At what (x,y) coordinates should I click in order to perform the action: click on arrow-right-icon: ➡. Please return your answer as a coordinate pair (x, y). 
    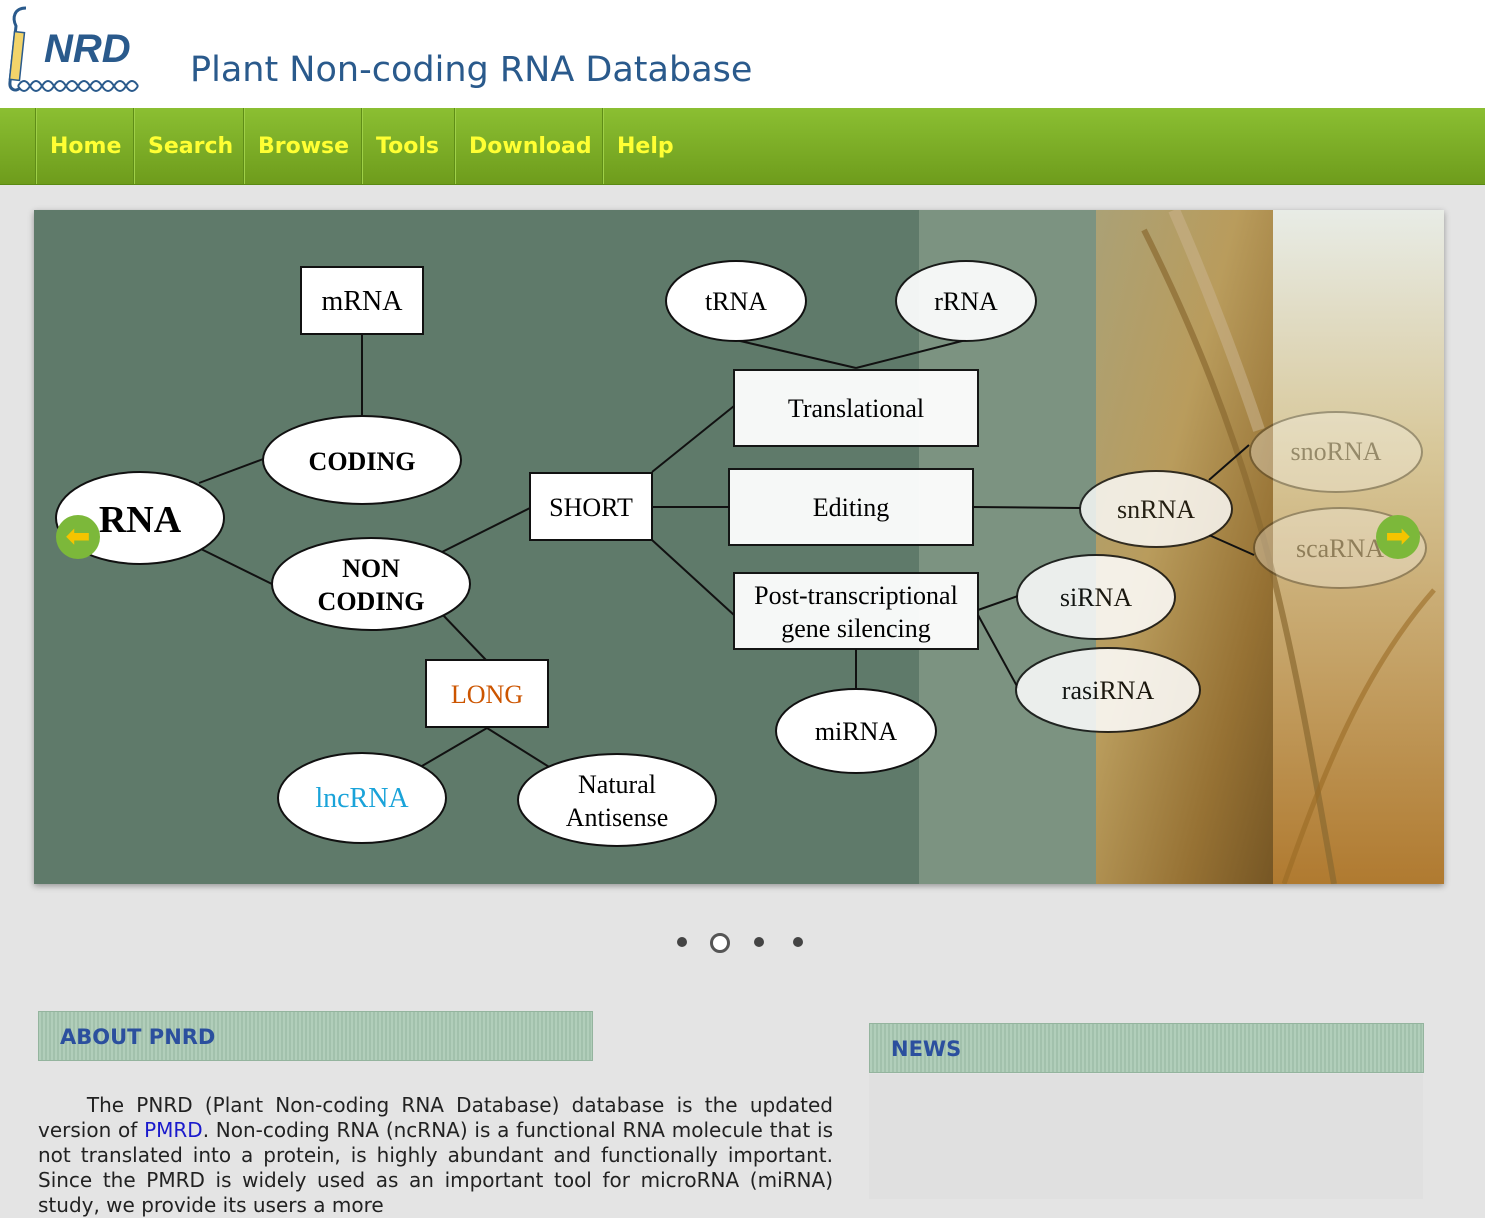
    Looking at the image, I should click on (1398, 536).